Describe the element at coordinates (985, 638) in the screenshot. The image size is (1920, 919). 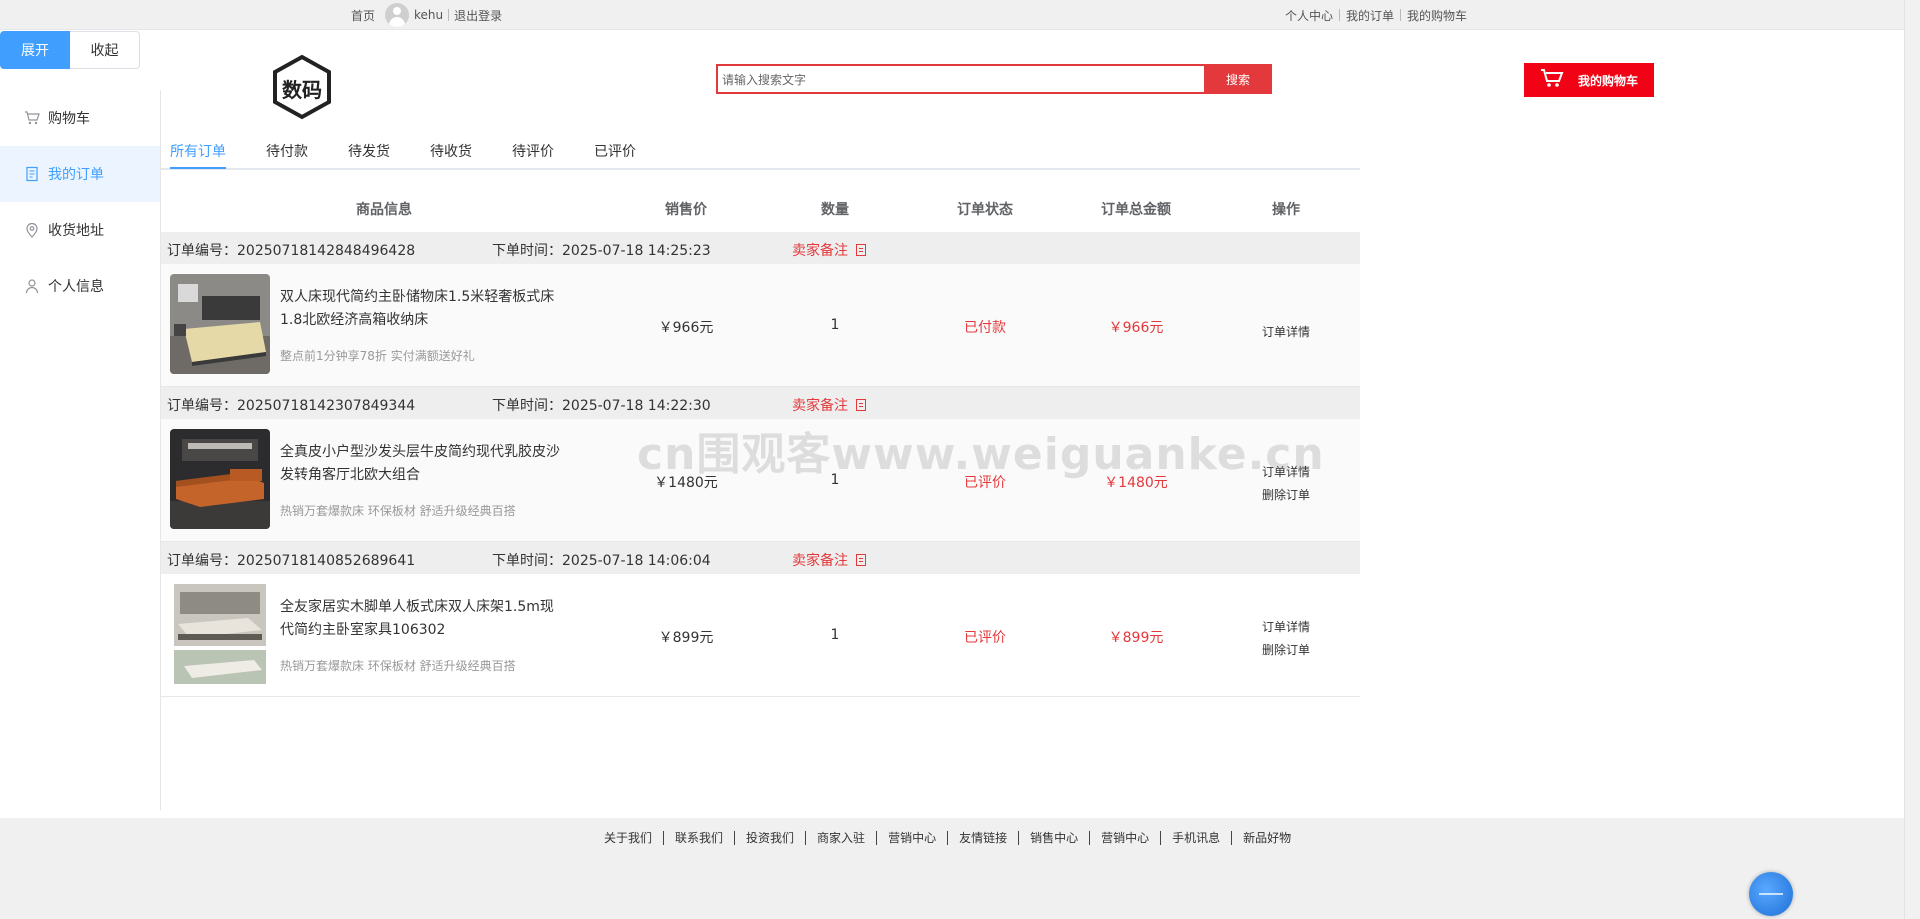
I see `order-status: 已评价` at that location.